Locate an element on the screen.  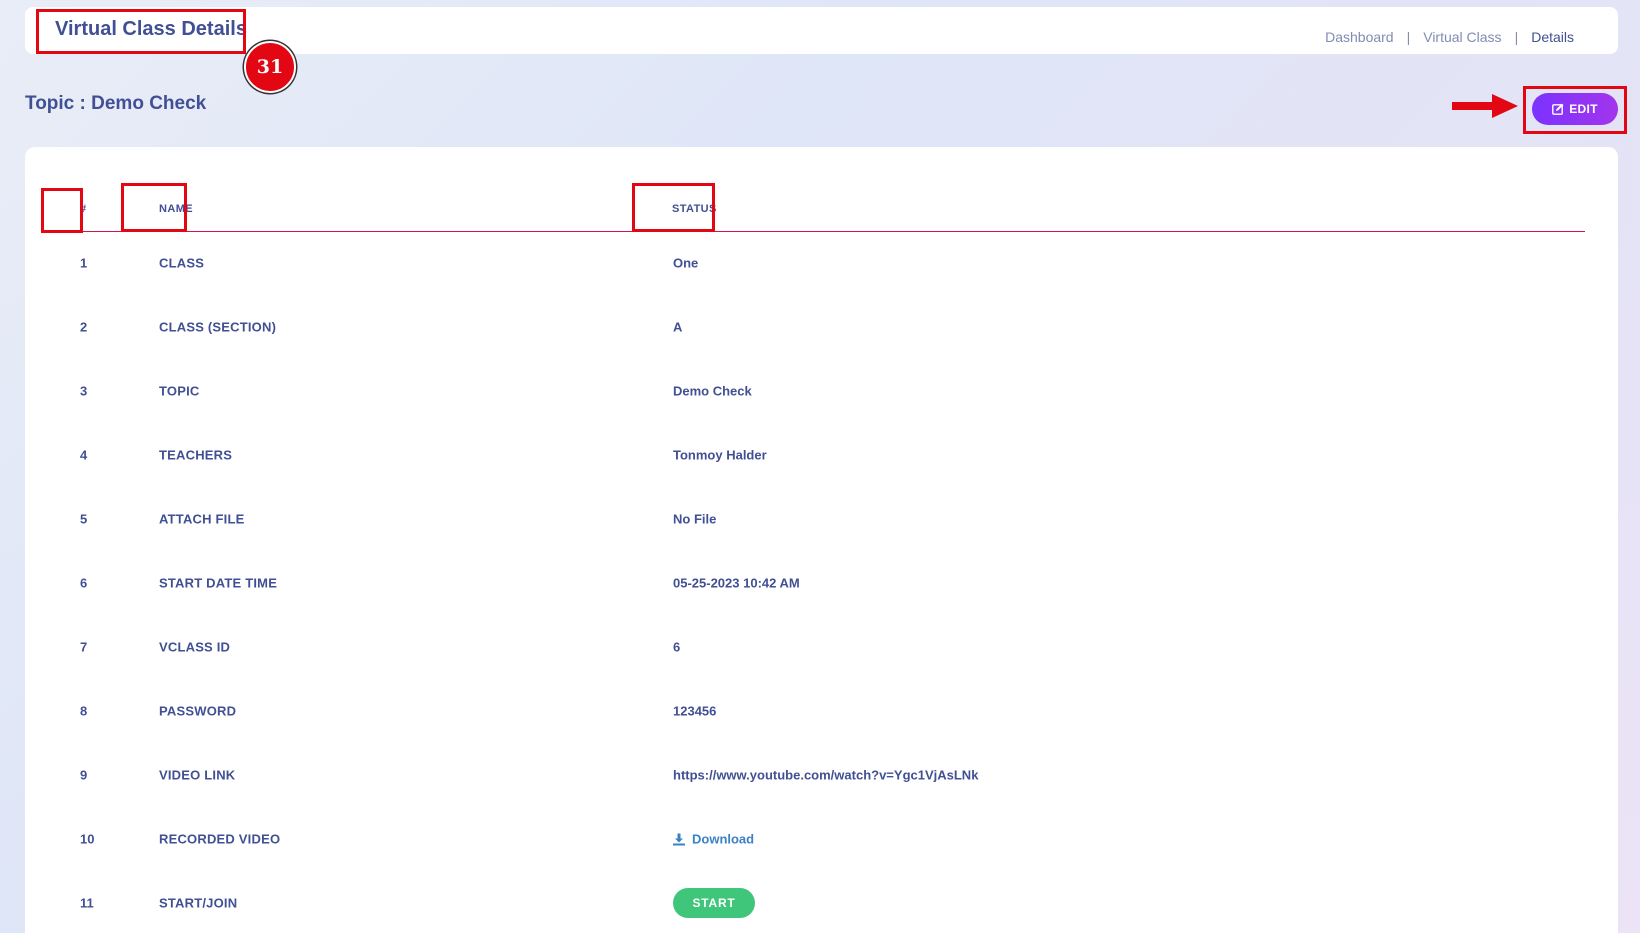
row-status: One is located at coordinates (686, 263).